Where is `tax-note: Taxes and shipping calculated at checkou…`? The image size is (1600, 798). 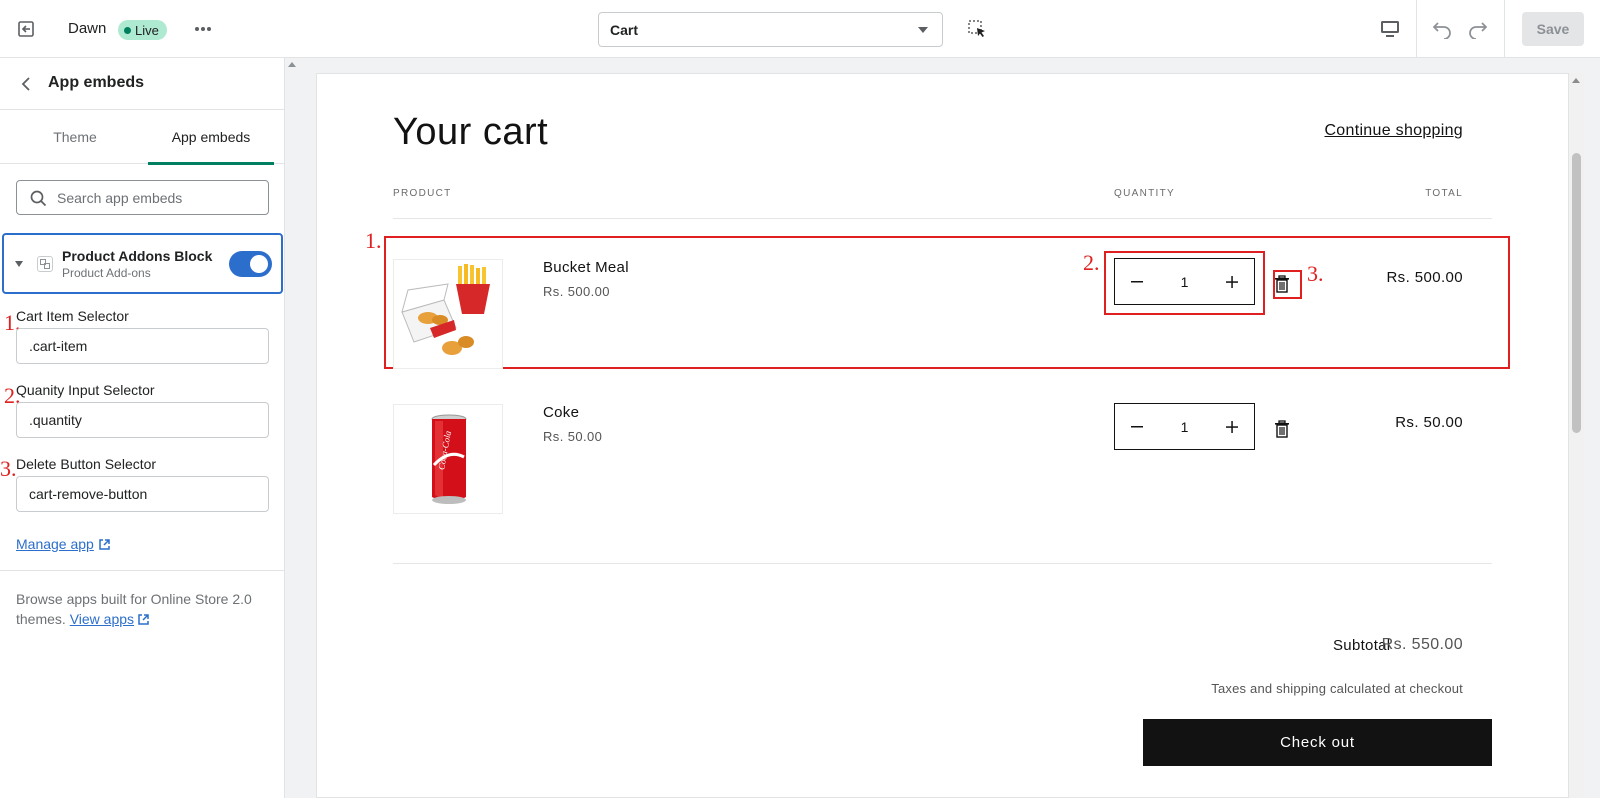 tax-note: Taxes and shipping calculated at checkou… is located at coordinates (1337, 688).